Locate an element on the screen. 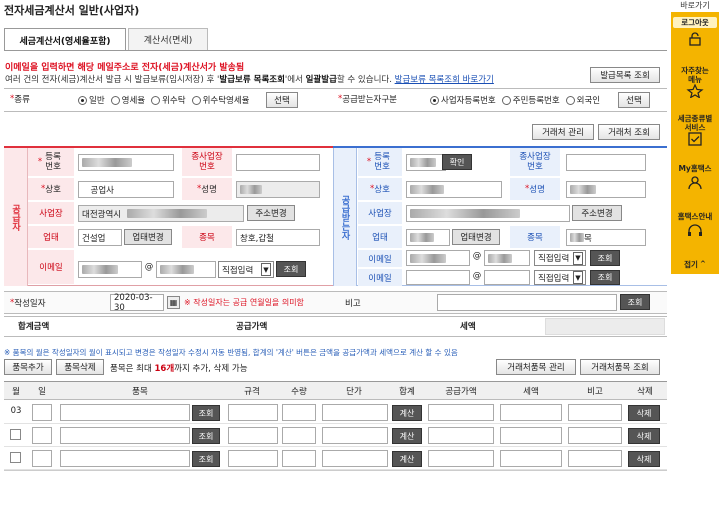 The image size is (720, 526). supplier-item-input: 창호,갑철 is located at coordinates (278, 237).